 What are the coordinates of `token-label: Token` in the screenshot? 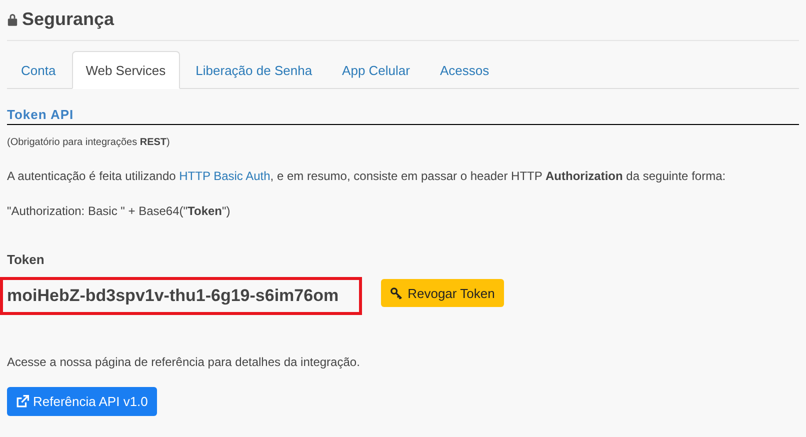 It's located at (26, 259).